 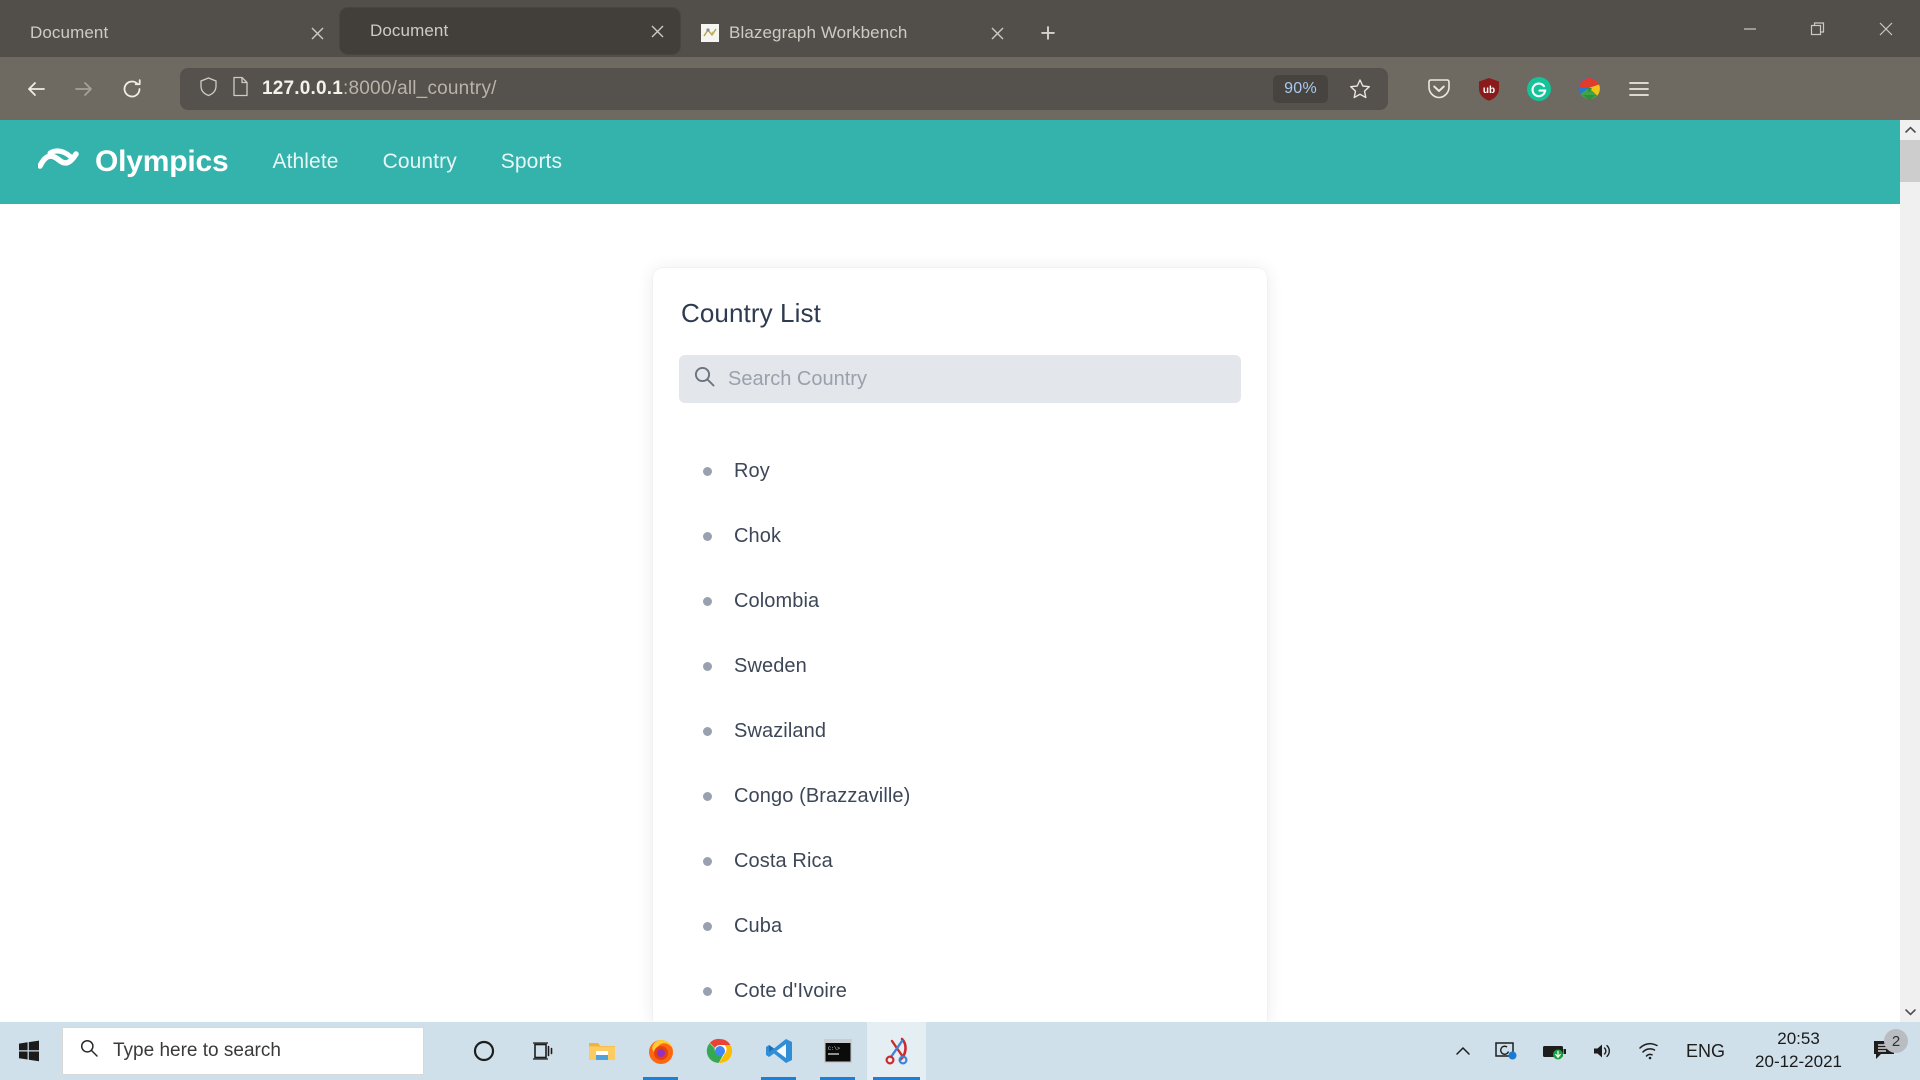 I want to click on scrollbar-thumb, so click(x=1910, y=161).